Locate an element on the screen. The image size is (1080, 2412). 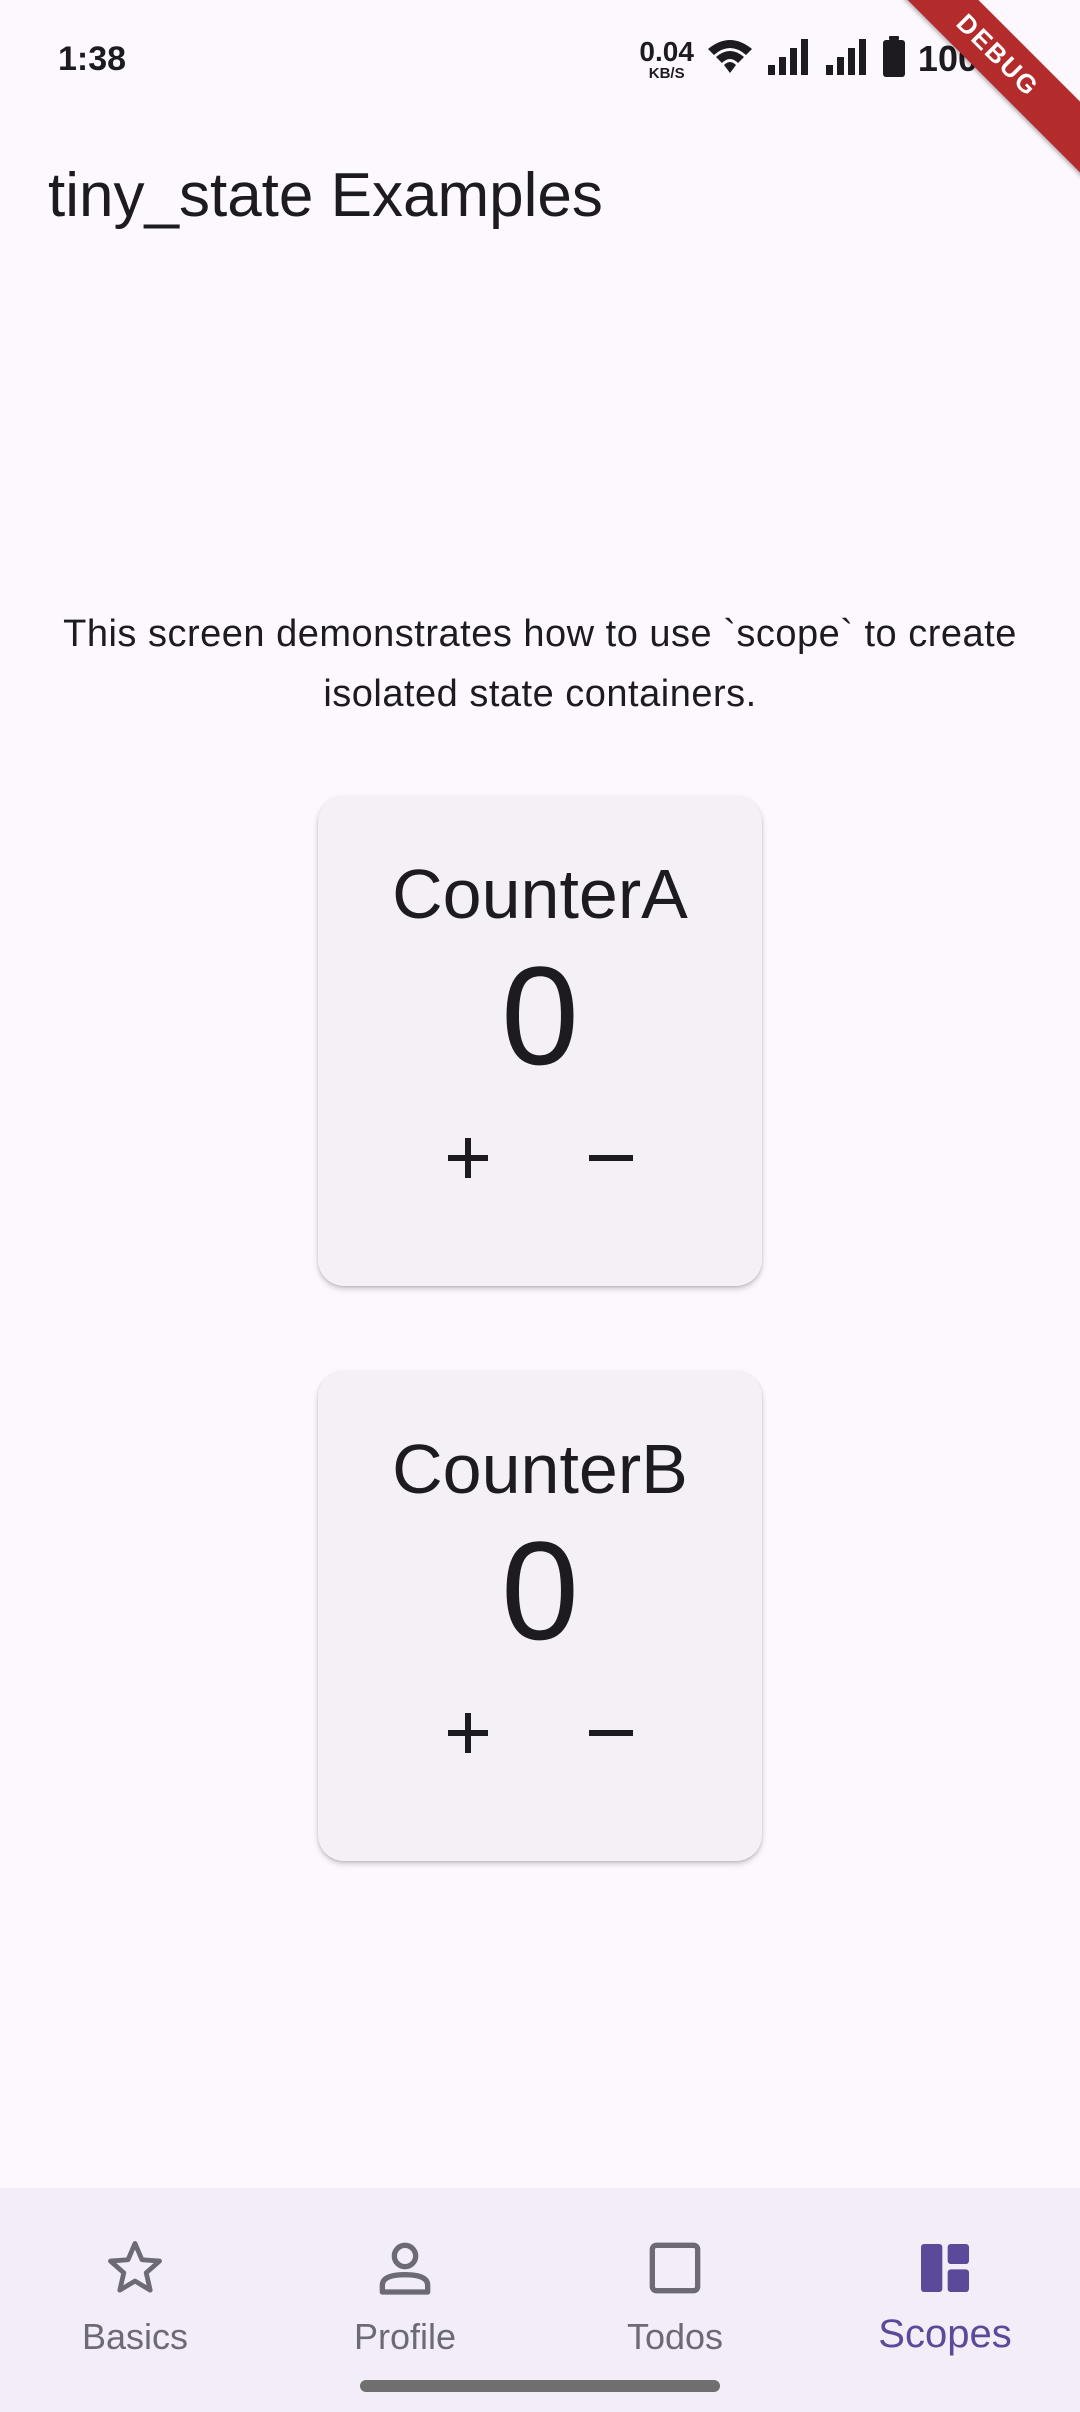
nav-item-scopes: Scopes is located at coordinates (945, 2300).